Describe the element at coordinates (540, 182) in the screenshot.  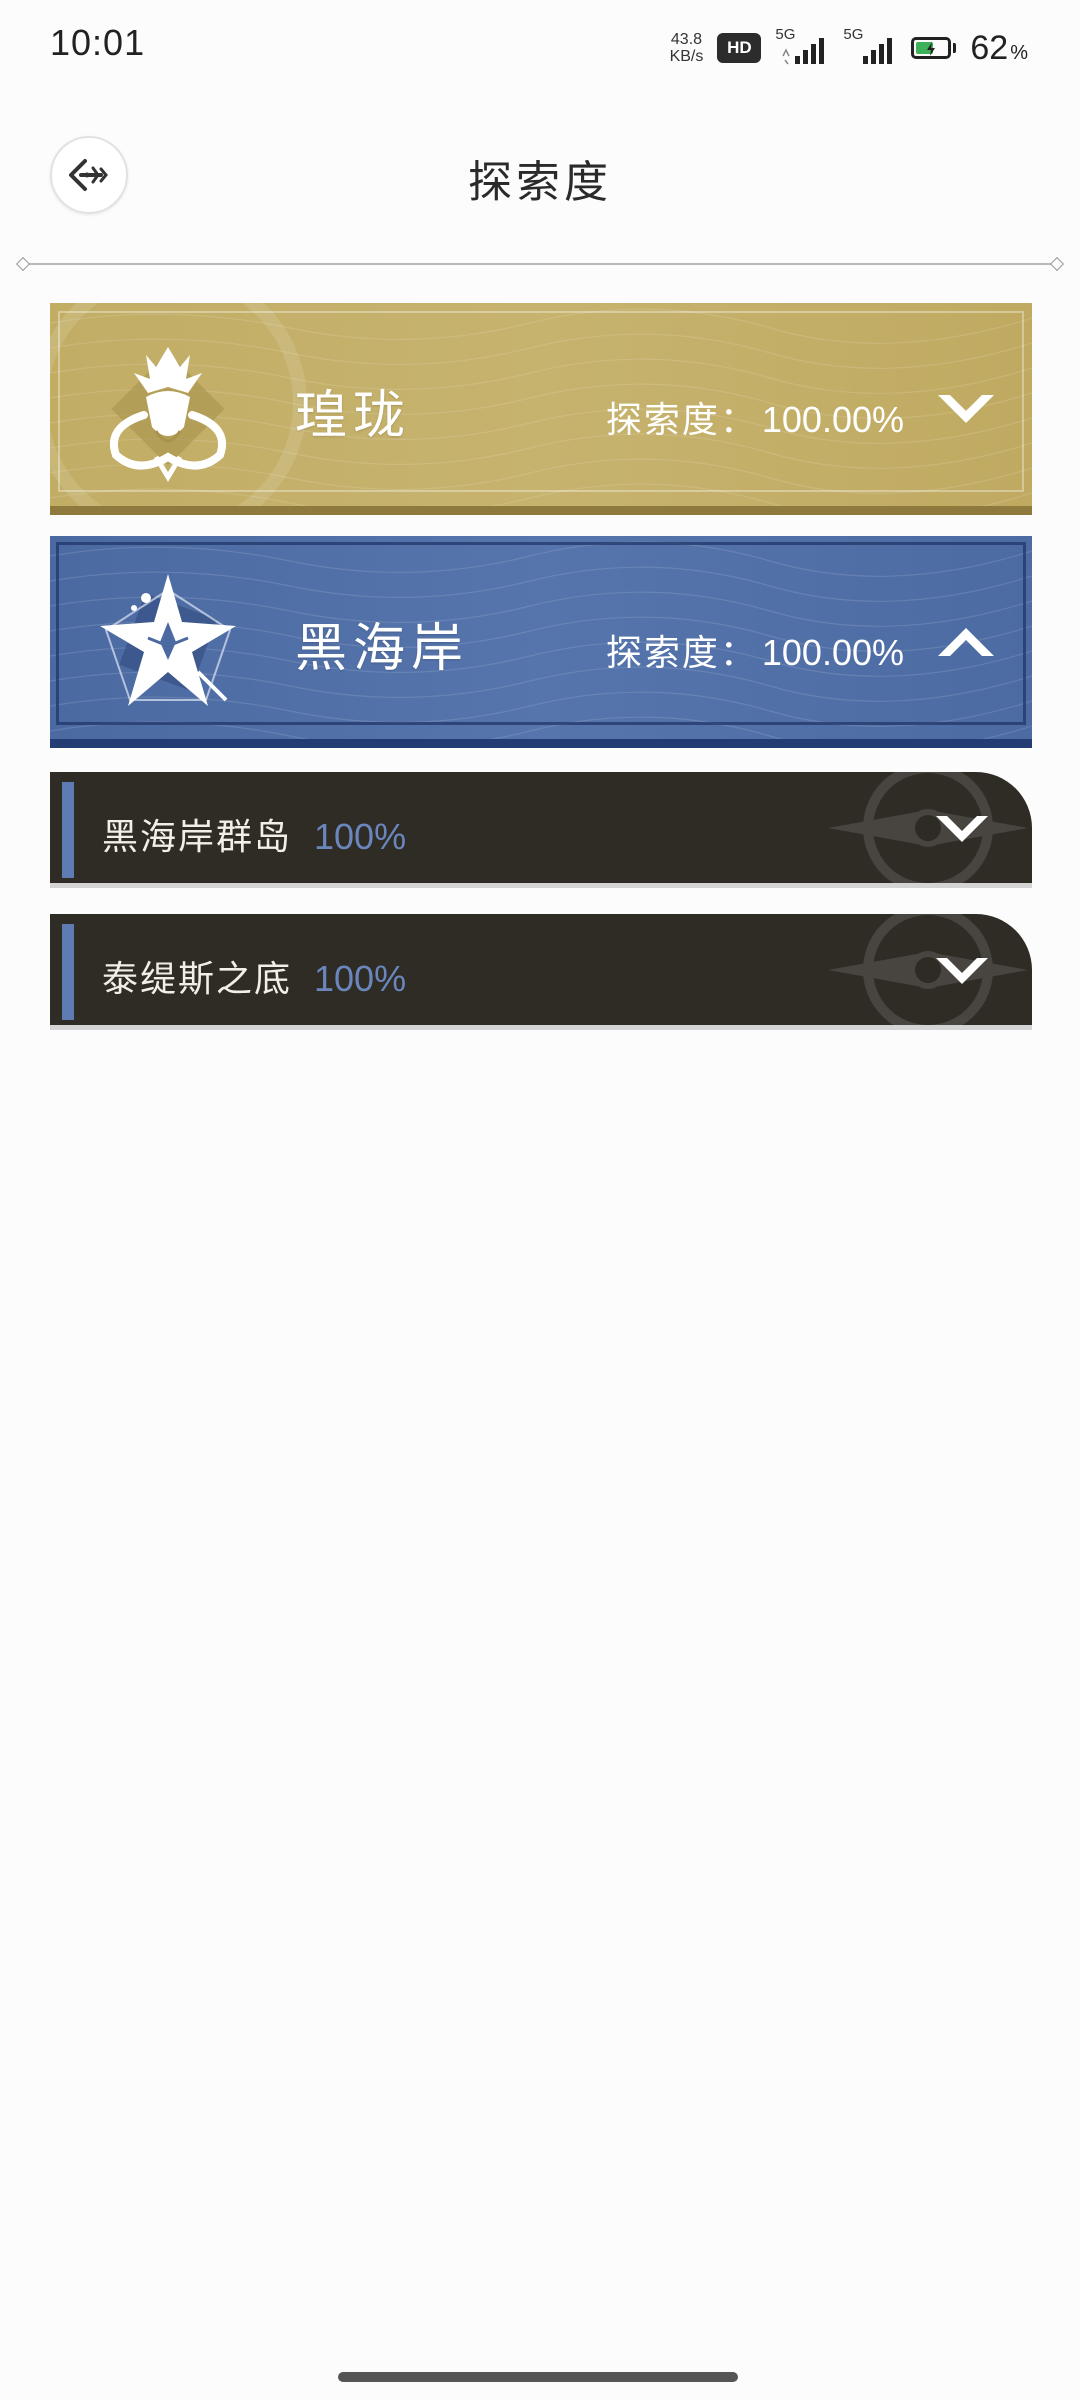
I see `page-title: 探索度` at that location.